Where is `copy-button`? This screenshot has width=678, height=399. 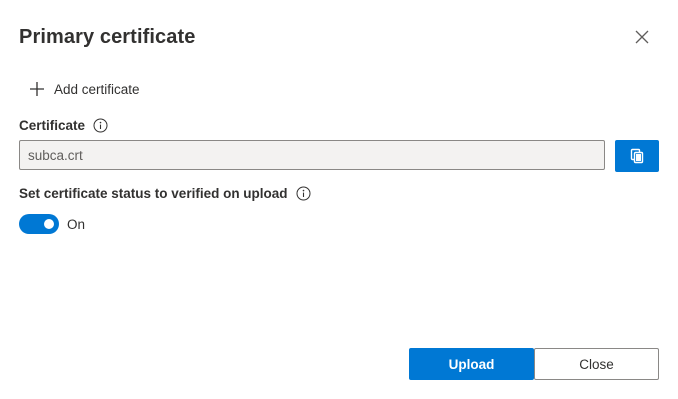 copy-button is located at coordinates (637, 156).